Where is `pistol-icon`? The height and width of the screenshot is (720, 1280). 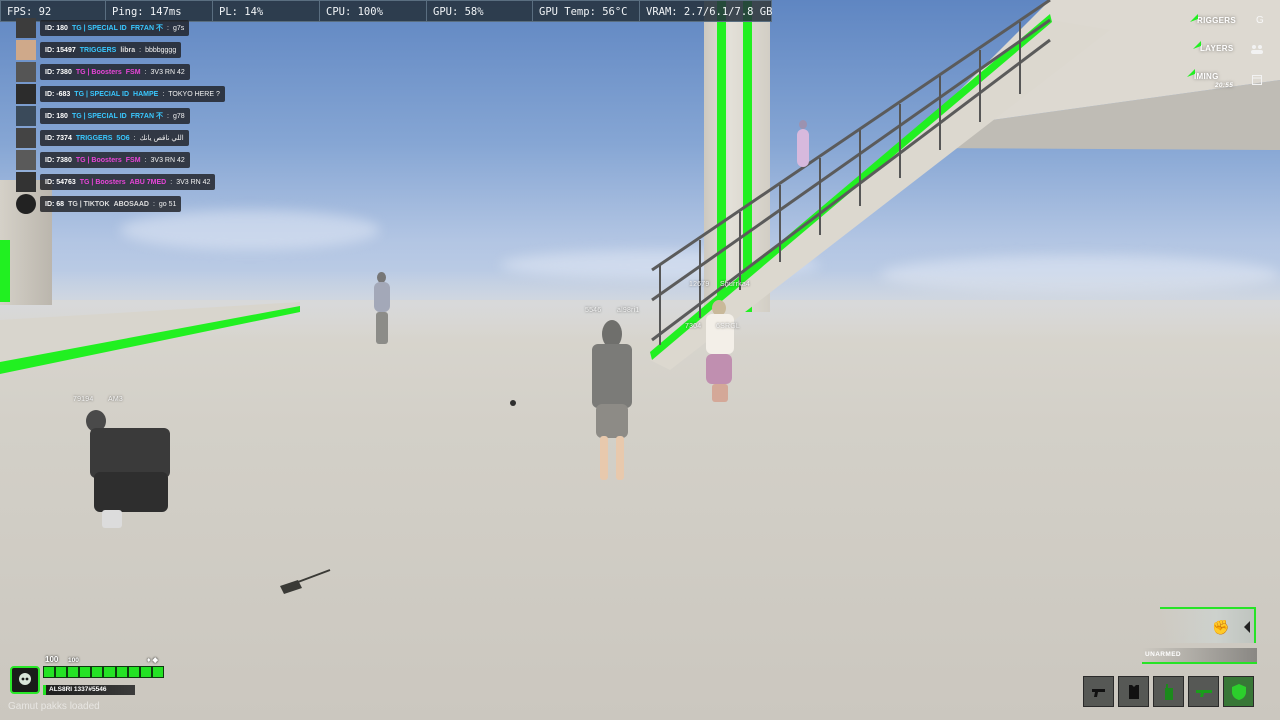 pistol-icon is located at coordinates (1098, 692).